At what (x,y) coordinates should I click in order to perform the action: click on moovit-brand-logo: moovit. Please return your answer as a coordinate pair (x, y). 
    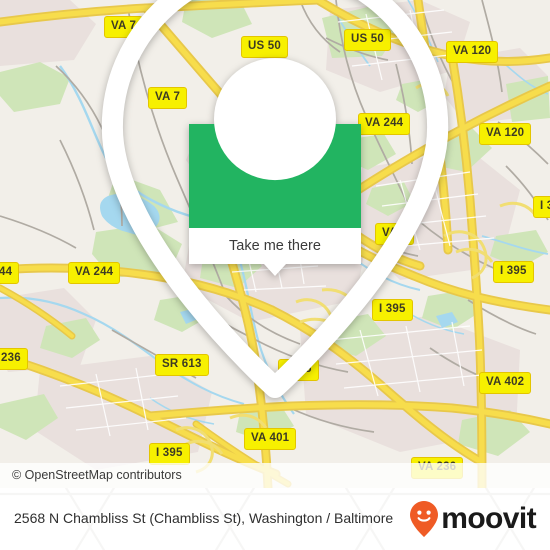
    Looking at the image, I should click on (479, 519).